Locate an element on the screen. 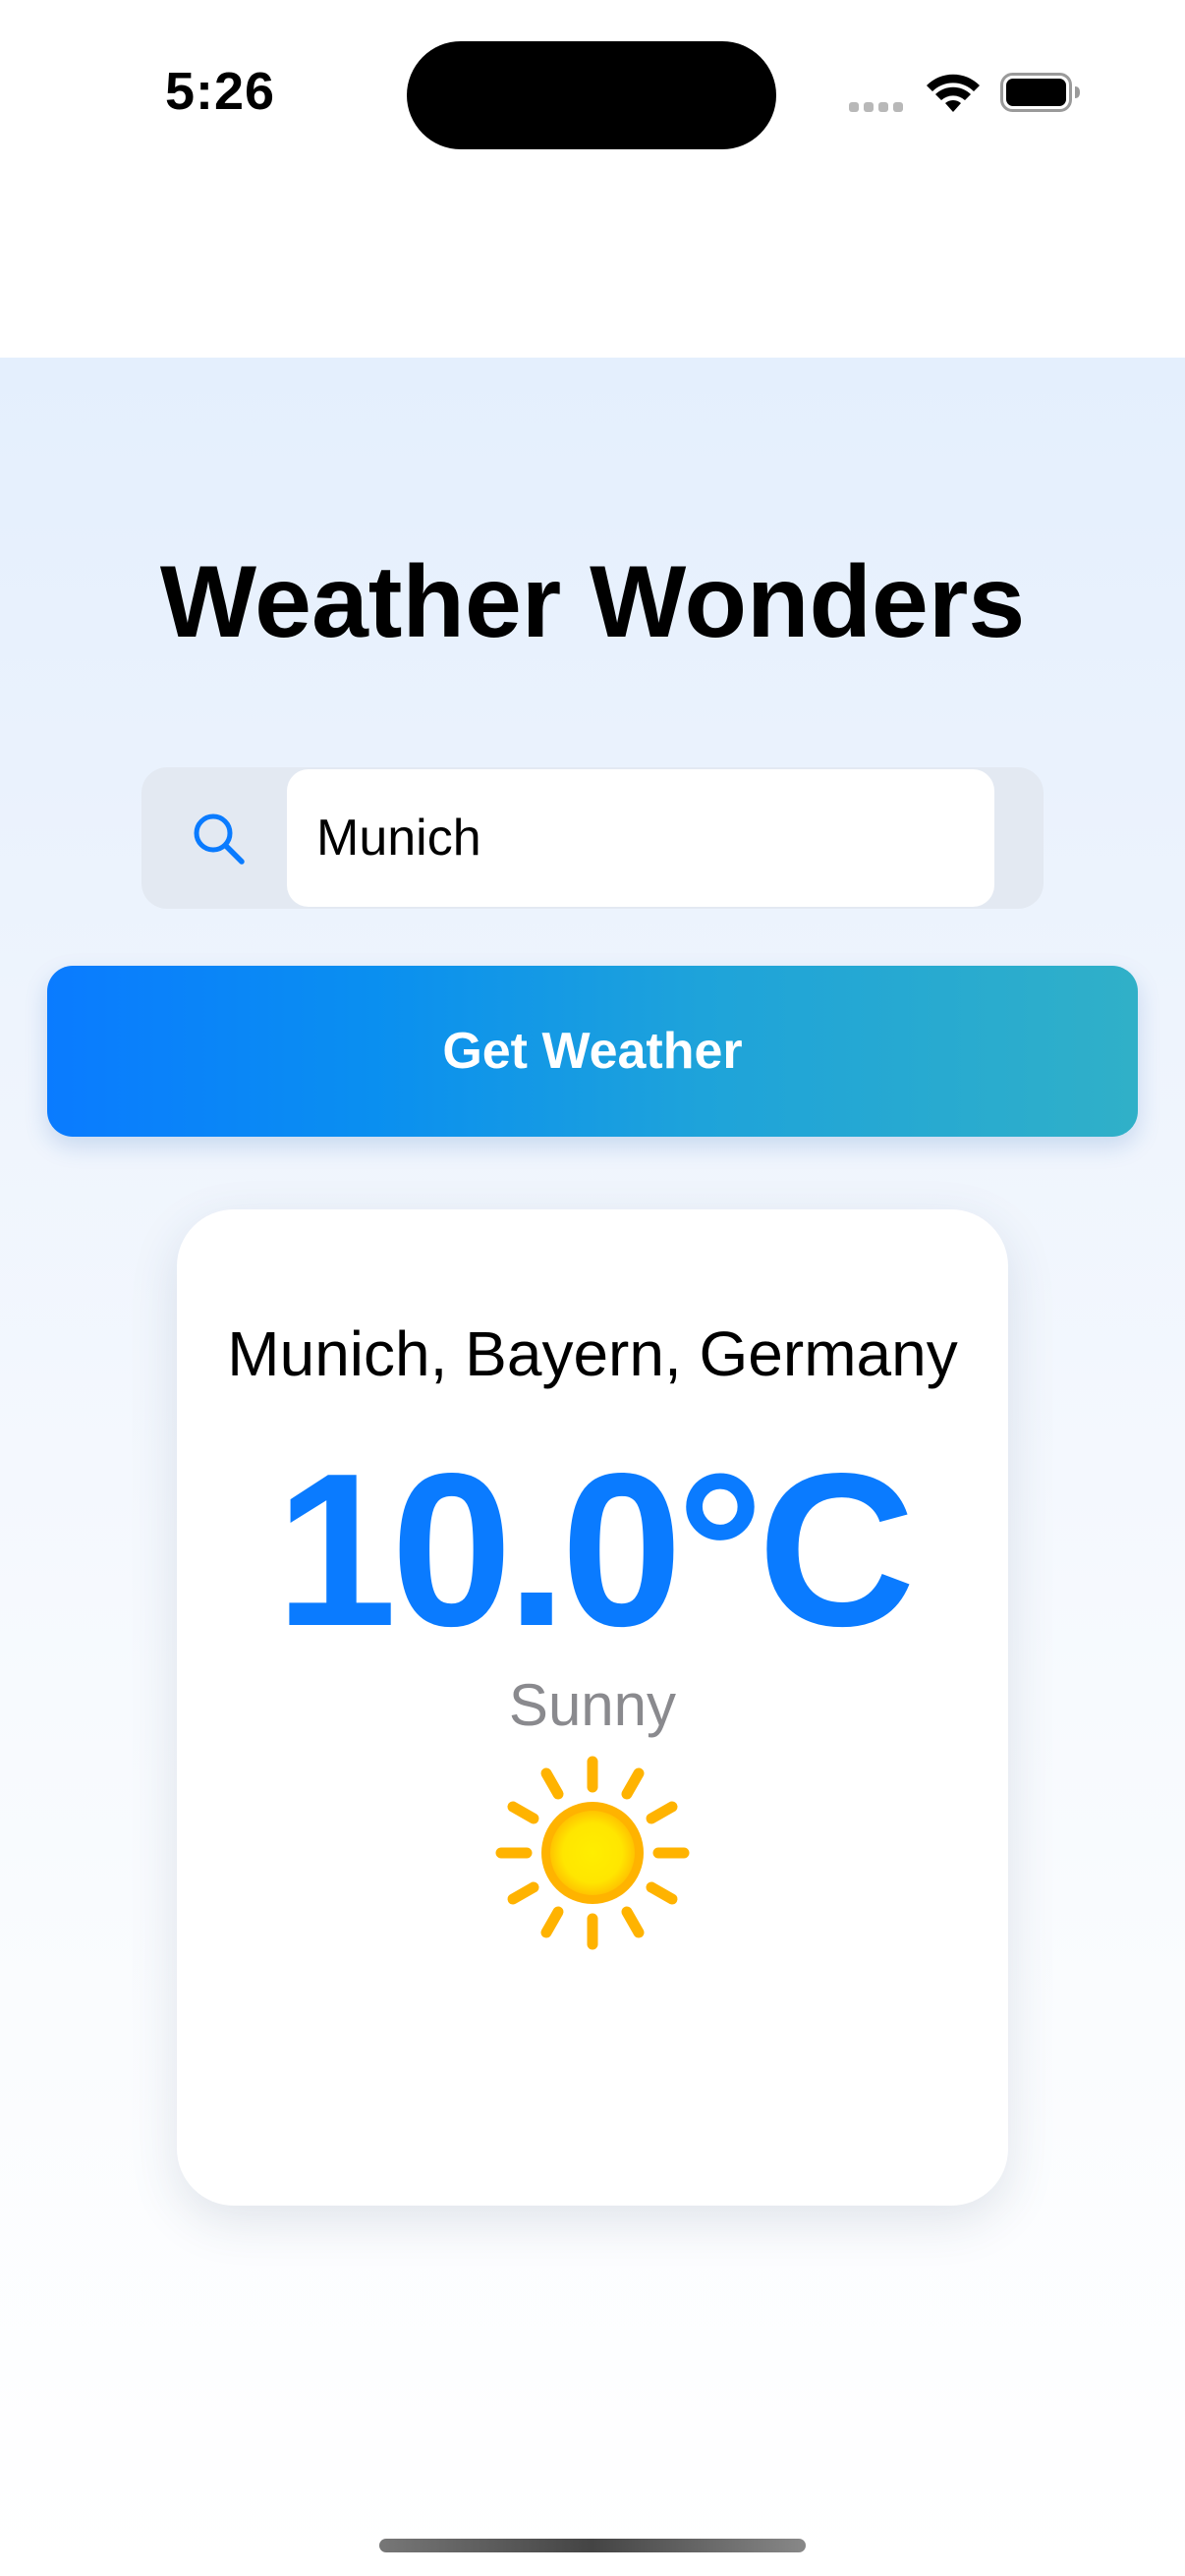 This screenshot has width=1185, height=2576. home-indicator is located at coordinates (592, 2545).